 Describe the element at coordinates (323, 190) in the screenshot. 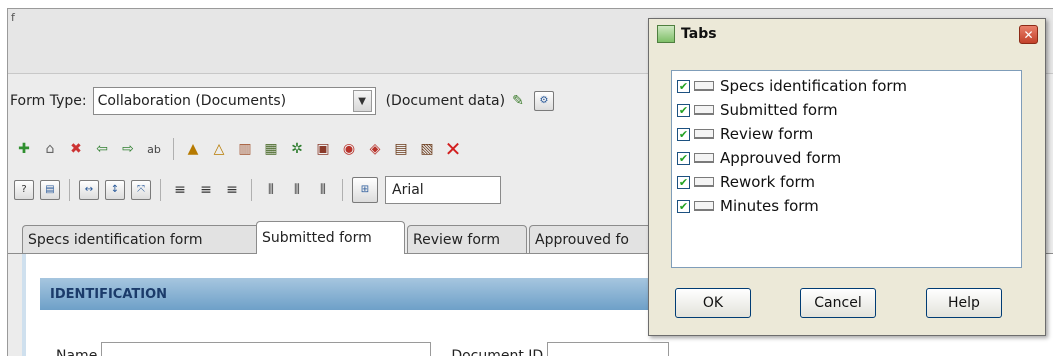

I see `distribute-bottom-icon: ⫴` at that location.